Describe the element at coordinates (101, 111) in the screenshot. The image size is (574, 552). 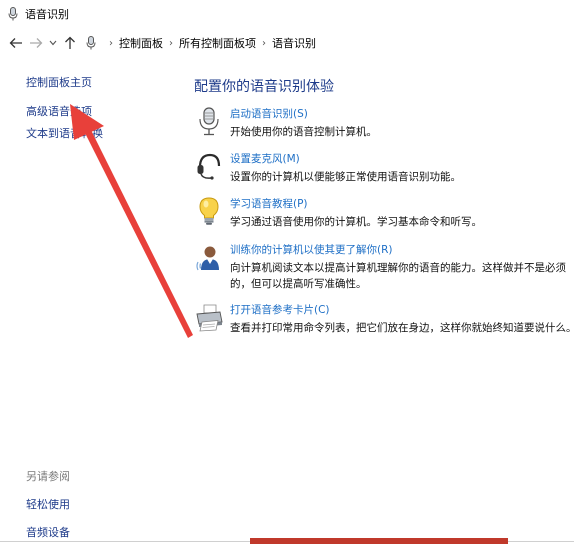
I see `sidebar-link-advanced-speech-options: 高级语音选项` at that location.